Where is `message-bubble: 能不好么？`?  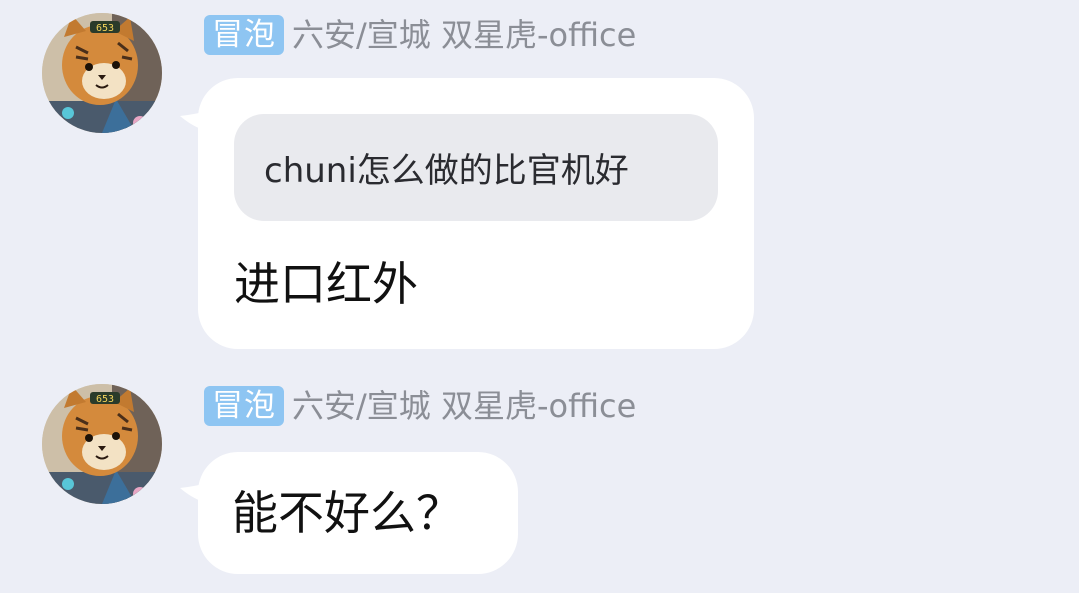
message-bubble: 能不好么？ is located at coordinates (358, 513).